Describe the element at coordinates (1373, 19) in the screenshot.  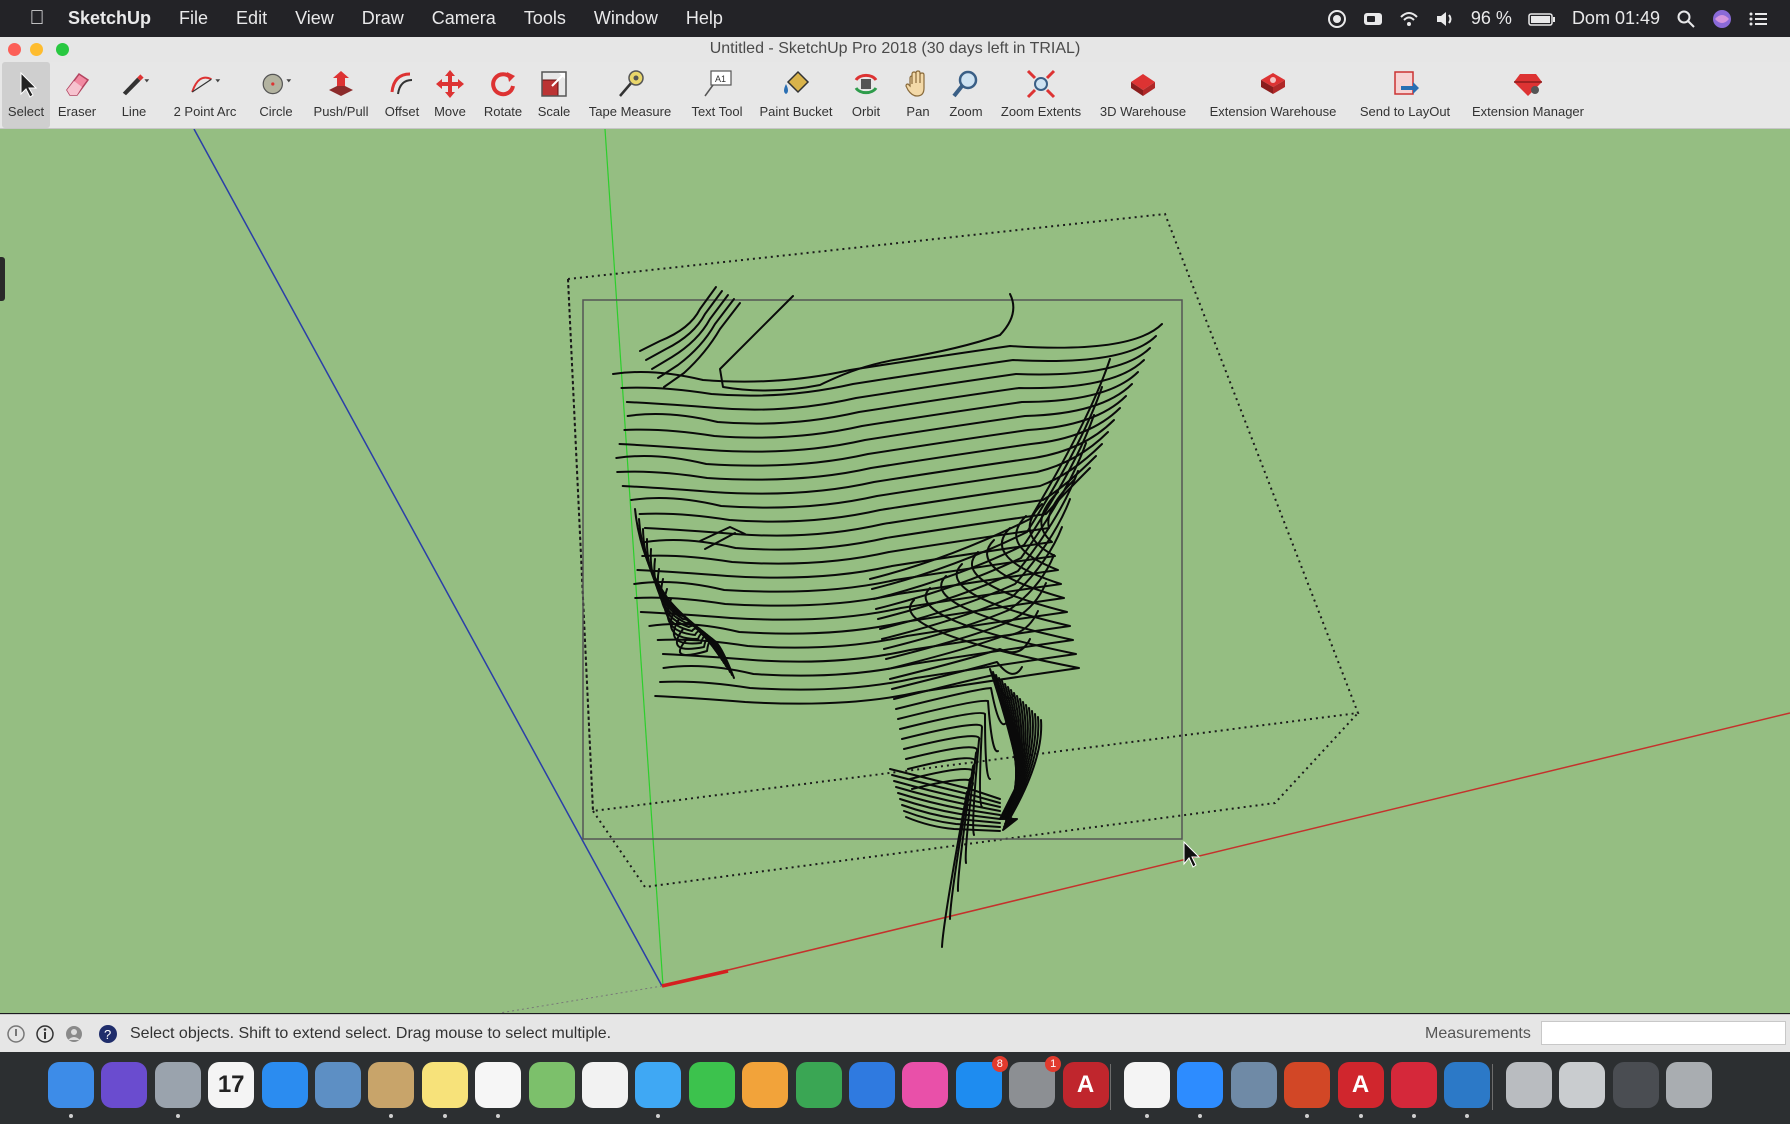
I see `zoom-meeting-icon` at that location.